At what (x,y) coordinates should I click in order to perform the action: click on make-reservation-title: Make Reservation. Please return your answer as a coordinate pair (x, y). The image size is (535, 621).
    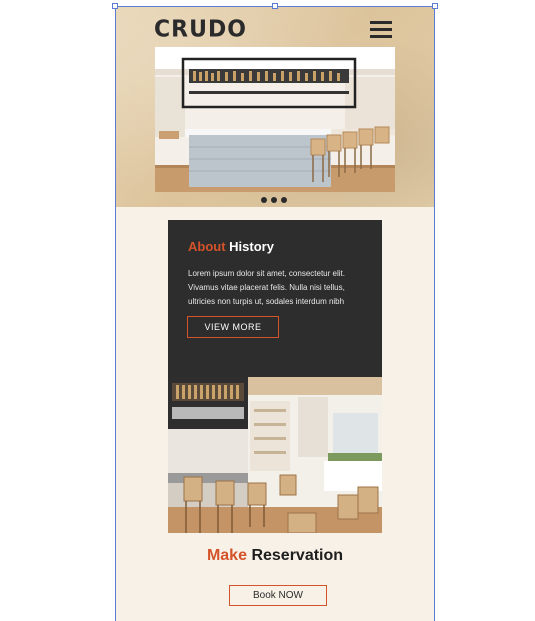
    Looking at the image, I should click on (275, 556).